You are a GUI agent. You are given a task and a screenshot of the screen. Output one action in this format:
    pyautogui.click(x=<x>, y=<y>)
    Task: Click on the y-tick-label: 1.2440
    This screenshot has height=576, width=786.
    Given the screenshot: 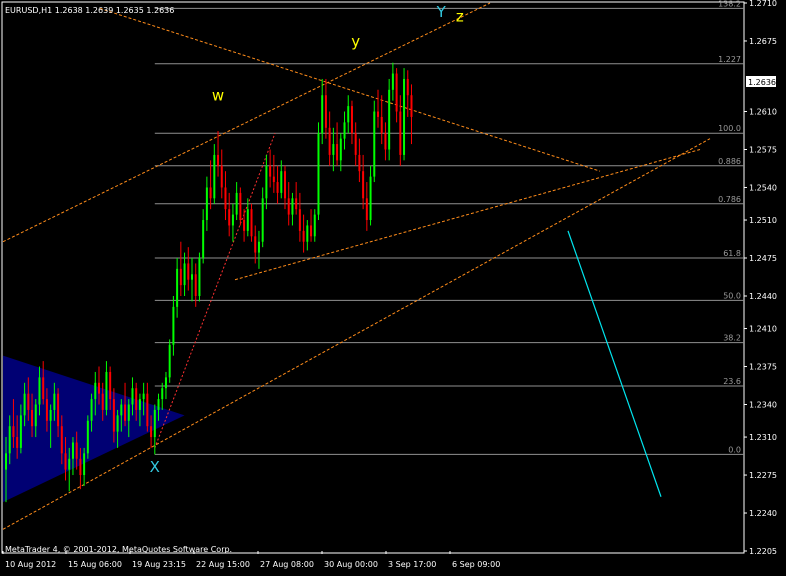 What is the action you would take?
    pyautogui.click(x=763, y=296)
    